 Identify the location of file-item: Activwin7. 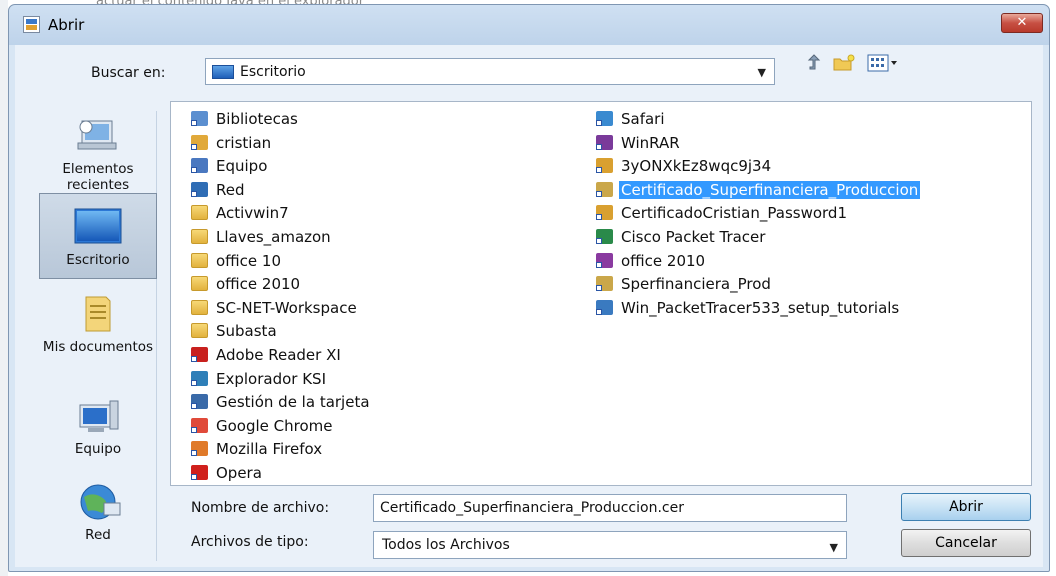
(241, 213).